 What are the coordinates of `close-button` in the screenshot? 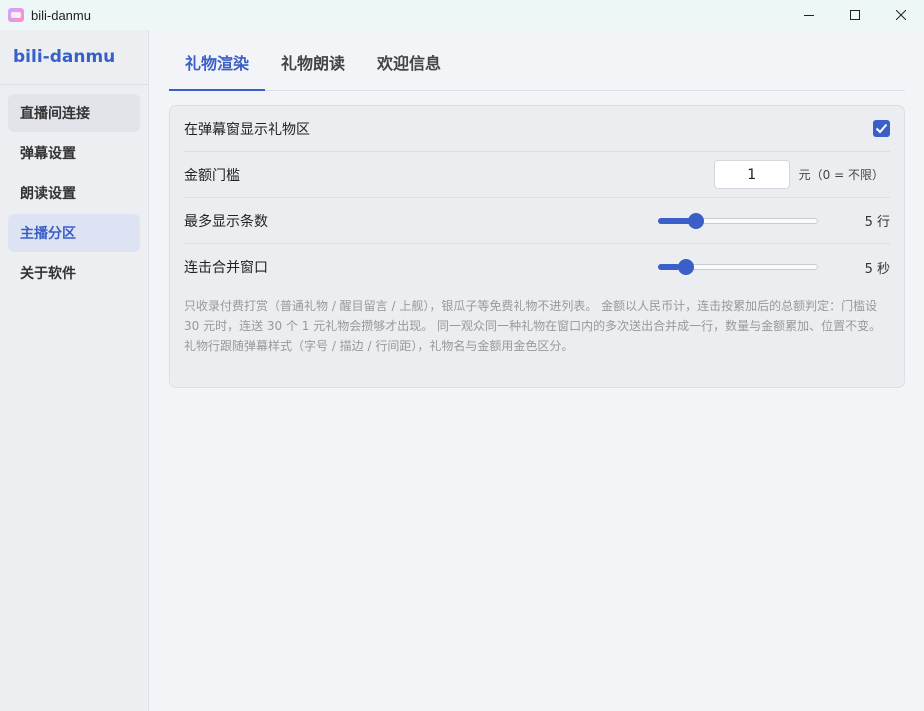 It's located at (901, 15).